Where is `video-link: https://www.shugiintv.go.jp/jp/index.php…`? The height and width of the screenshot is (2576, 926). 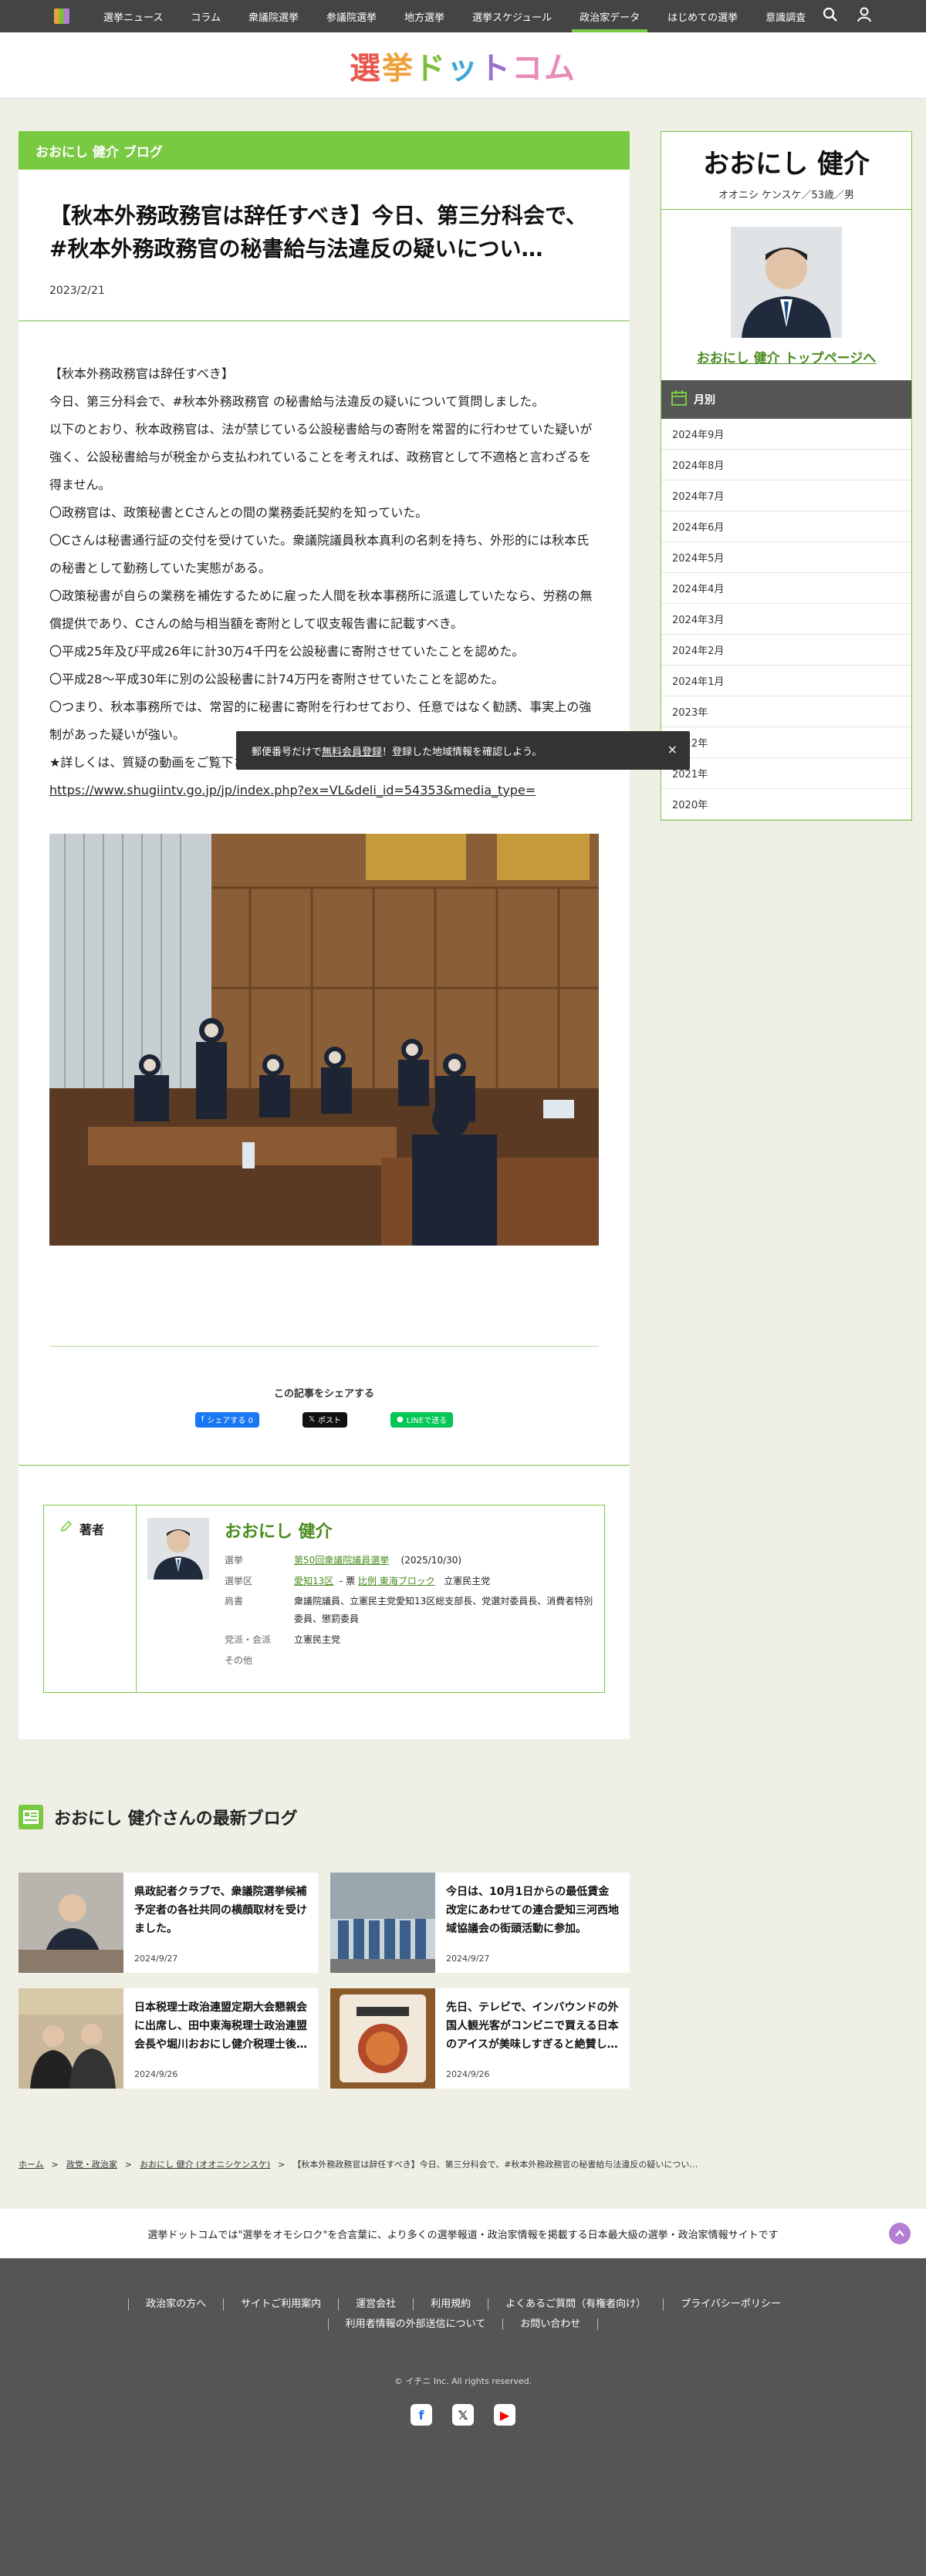
video-link: https://www.shugiintv.go.jp/jp/index.php… is located at coordinates (292, 790).